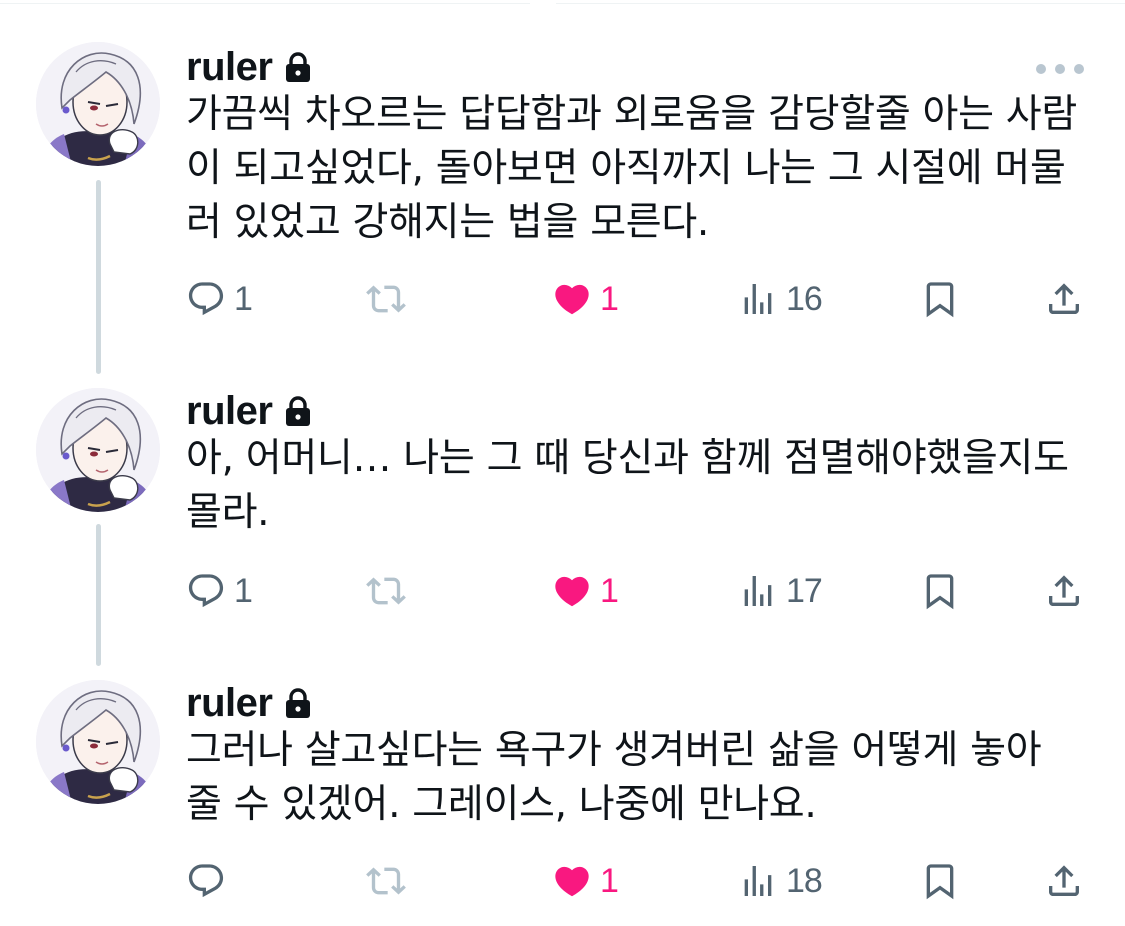  What do you see at coordinates (627, 458) in the screenshot?
I see `tweet-text-line: 아, 어머니… 나는 그 때 당신과 함께 점멸해야했을지도` at bounding box center [627, 458].